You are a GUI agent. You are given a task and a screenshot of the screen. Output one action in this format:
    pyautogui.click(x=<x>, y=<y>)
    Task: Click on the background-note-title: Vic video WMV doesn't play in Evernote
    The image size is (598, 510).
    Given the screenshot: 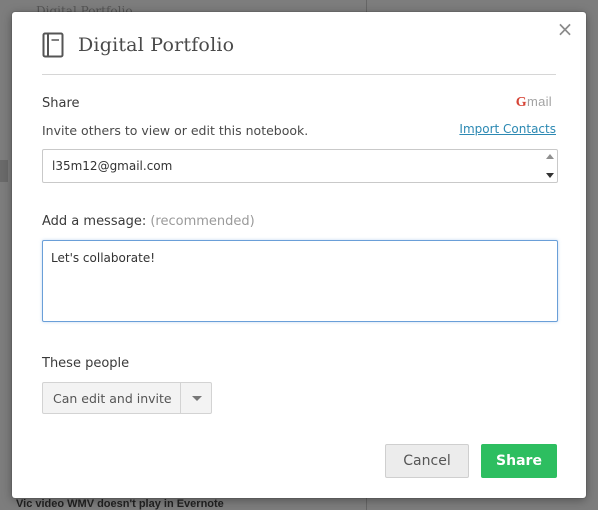 What is the action you would take?
    pyautogui.click(x=120, y=504)
    